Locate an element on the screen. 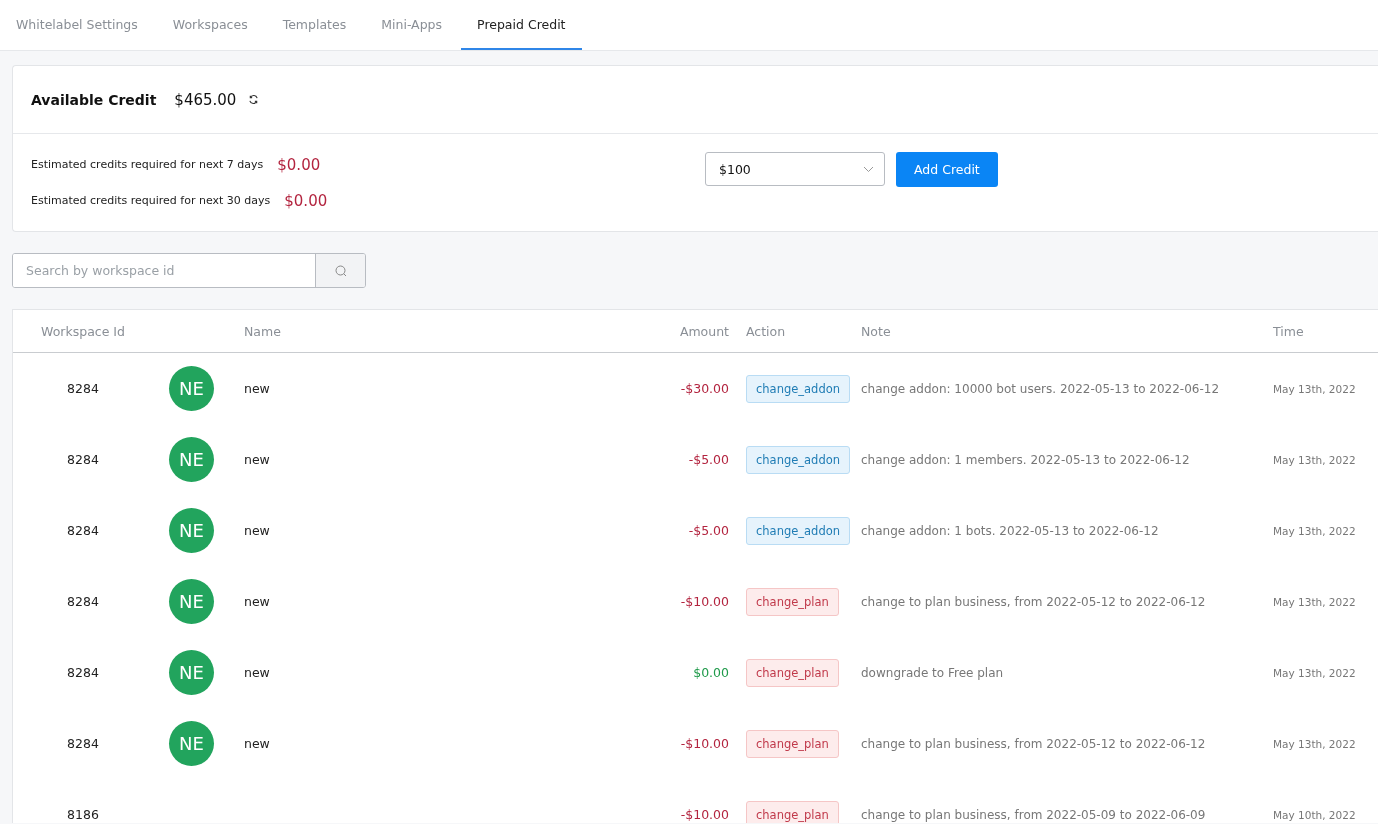 This screenshot has height=824, width=1378. note-cell-text: downgrade to Free plan is located at coordinates (933, 672).